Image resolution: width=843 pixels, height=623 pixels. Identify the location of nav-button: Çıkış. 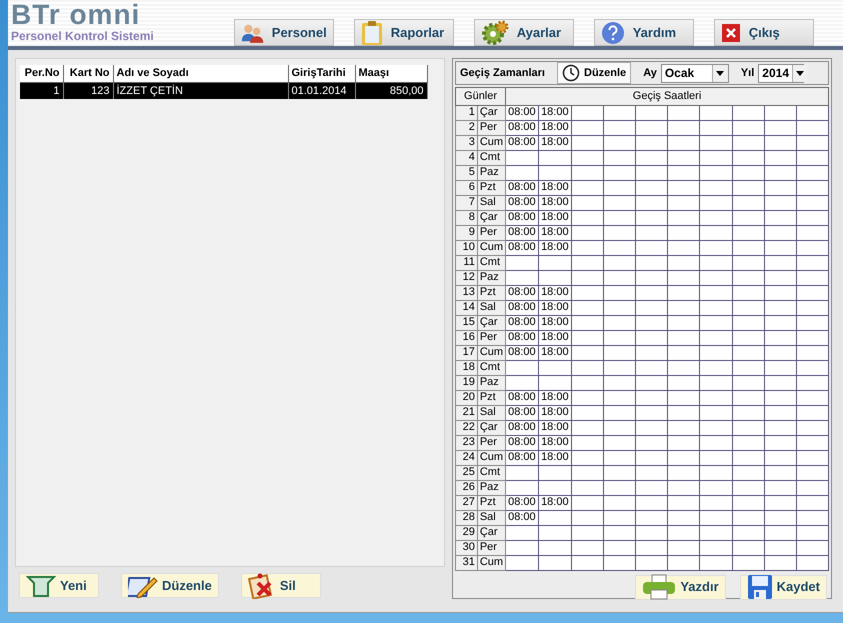
(764, 32).